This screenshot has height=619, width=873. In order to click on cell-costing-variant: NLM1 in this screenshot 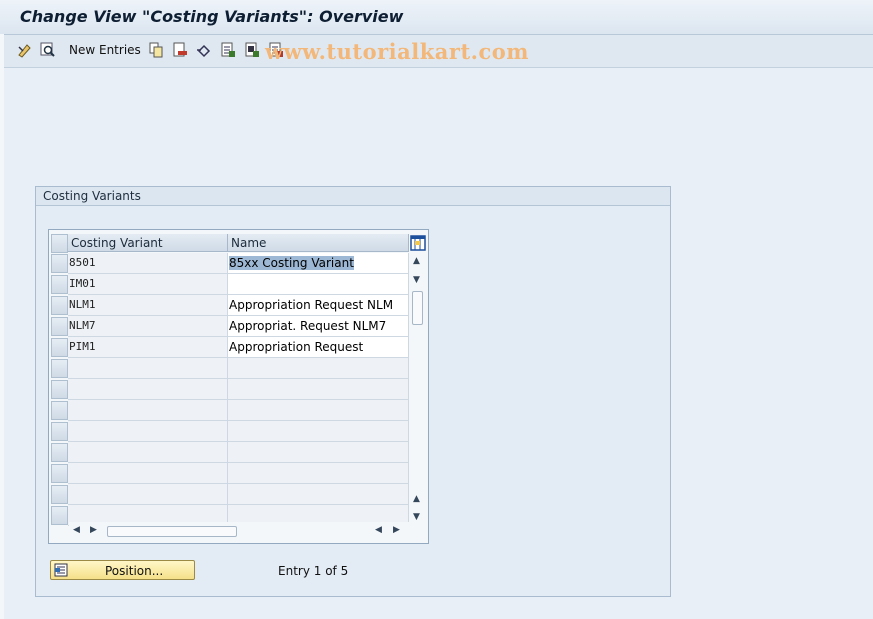, I will do `click(148, 305)`.